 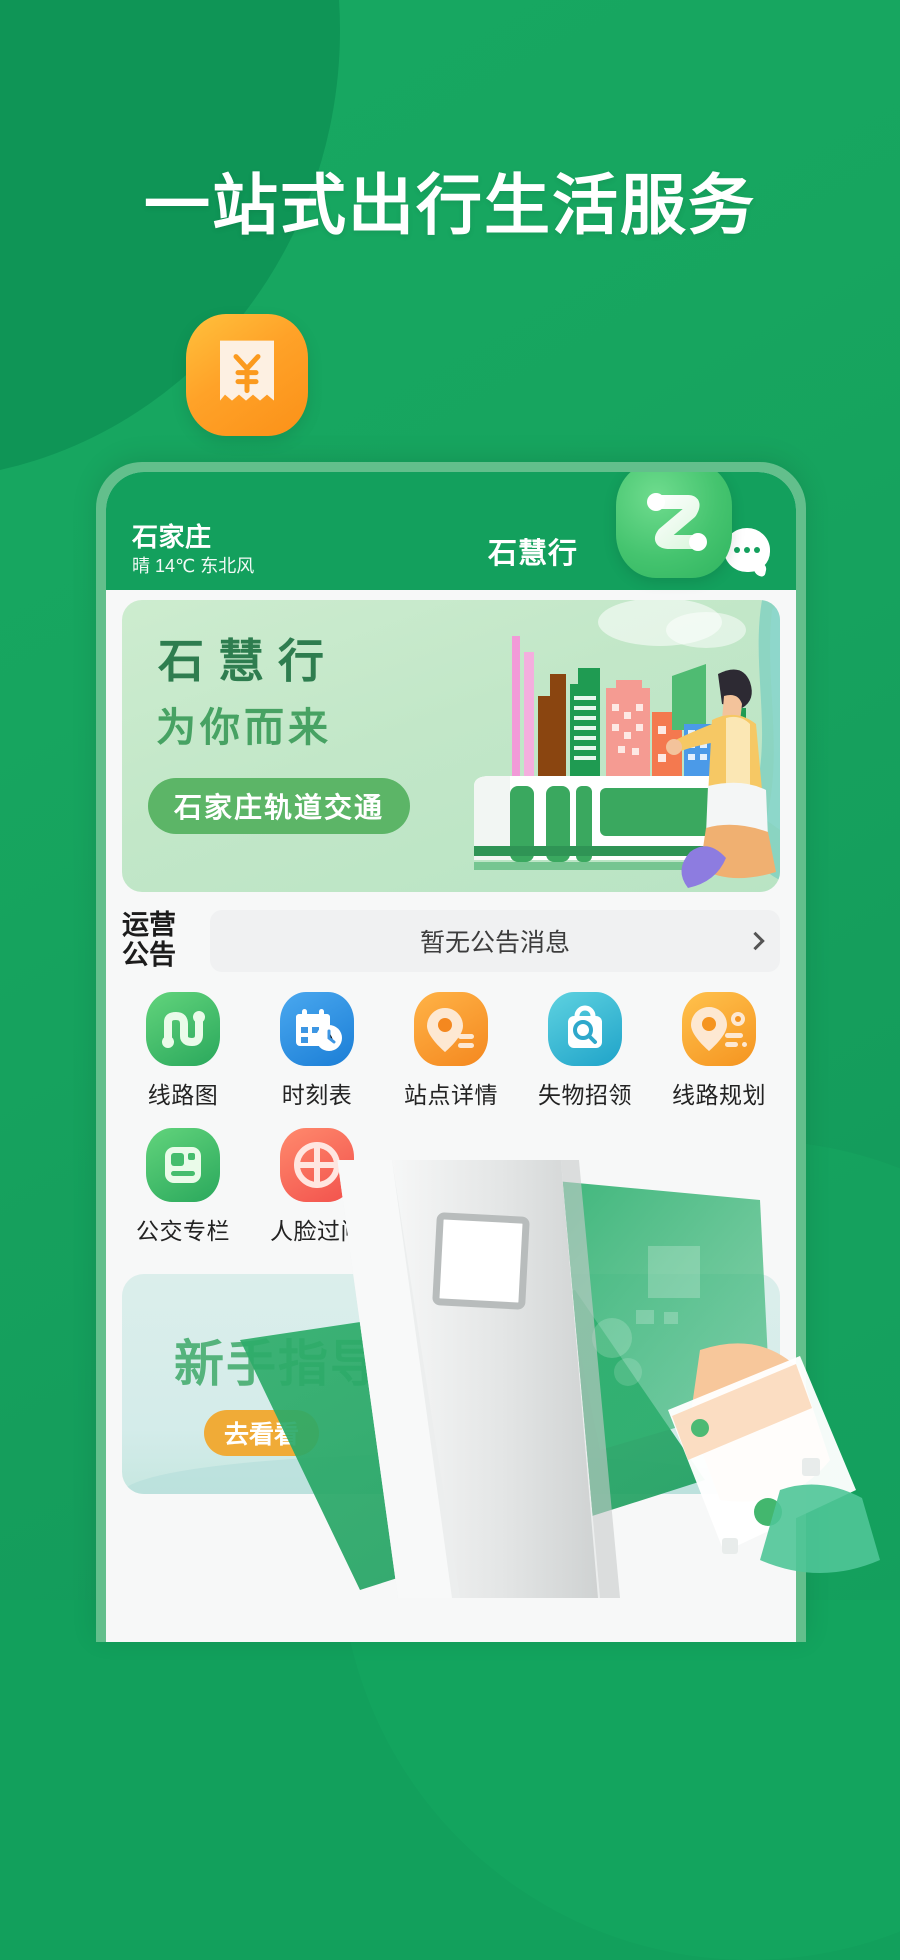 What do you see at coordinates (317, 1231) in the screenshot?
I see `grid-item-label: 人脸过闸` at bounding box center [317, 1231].